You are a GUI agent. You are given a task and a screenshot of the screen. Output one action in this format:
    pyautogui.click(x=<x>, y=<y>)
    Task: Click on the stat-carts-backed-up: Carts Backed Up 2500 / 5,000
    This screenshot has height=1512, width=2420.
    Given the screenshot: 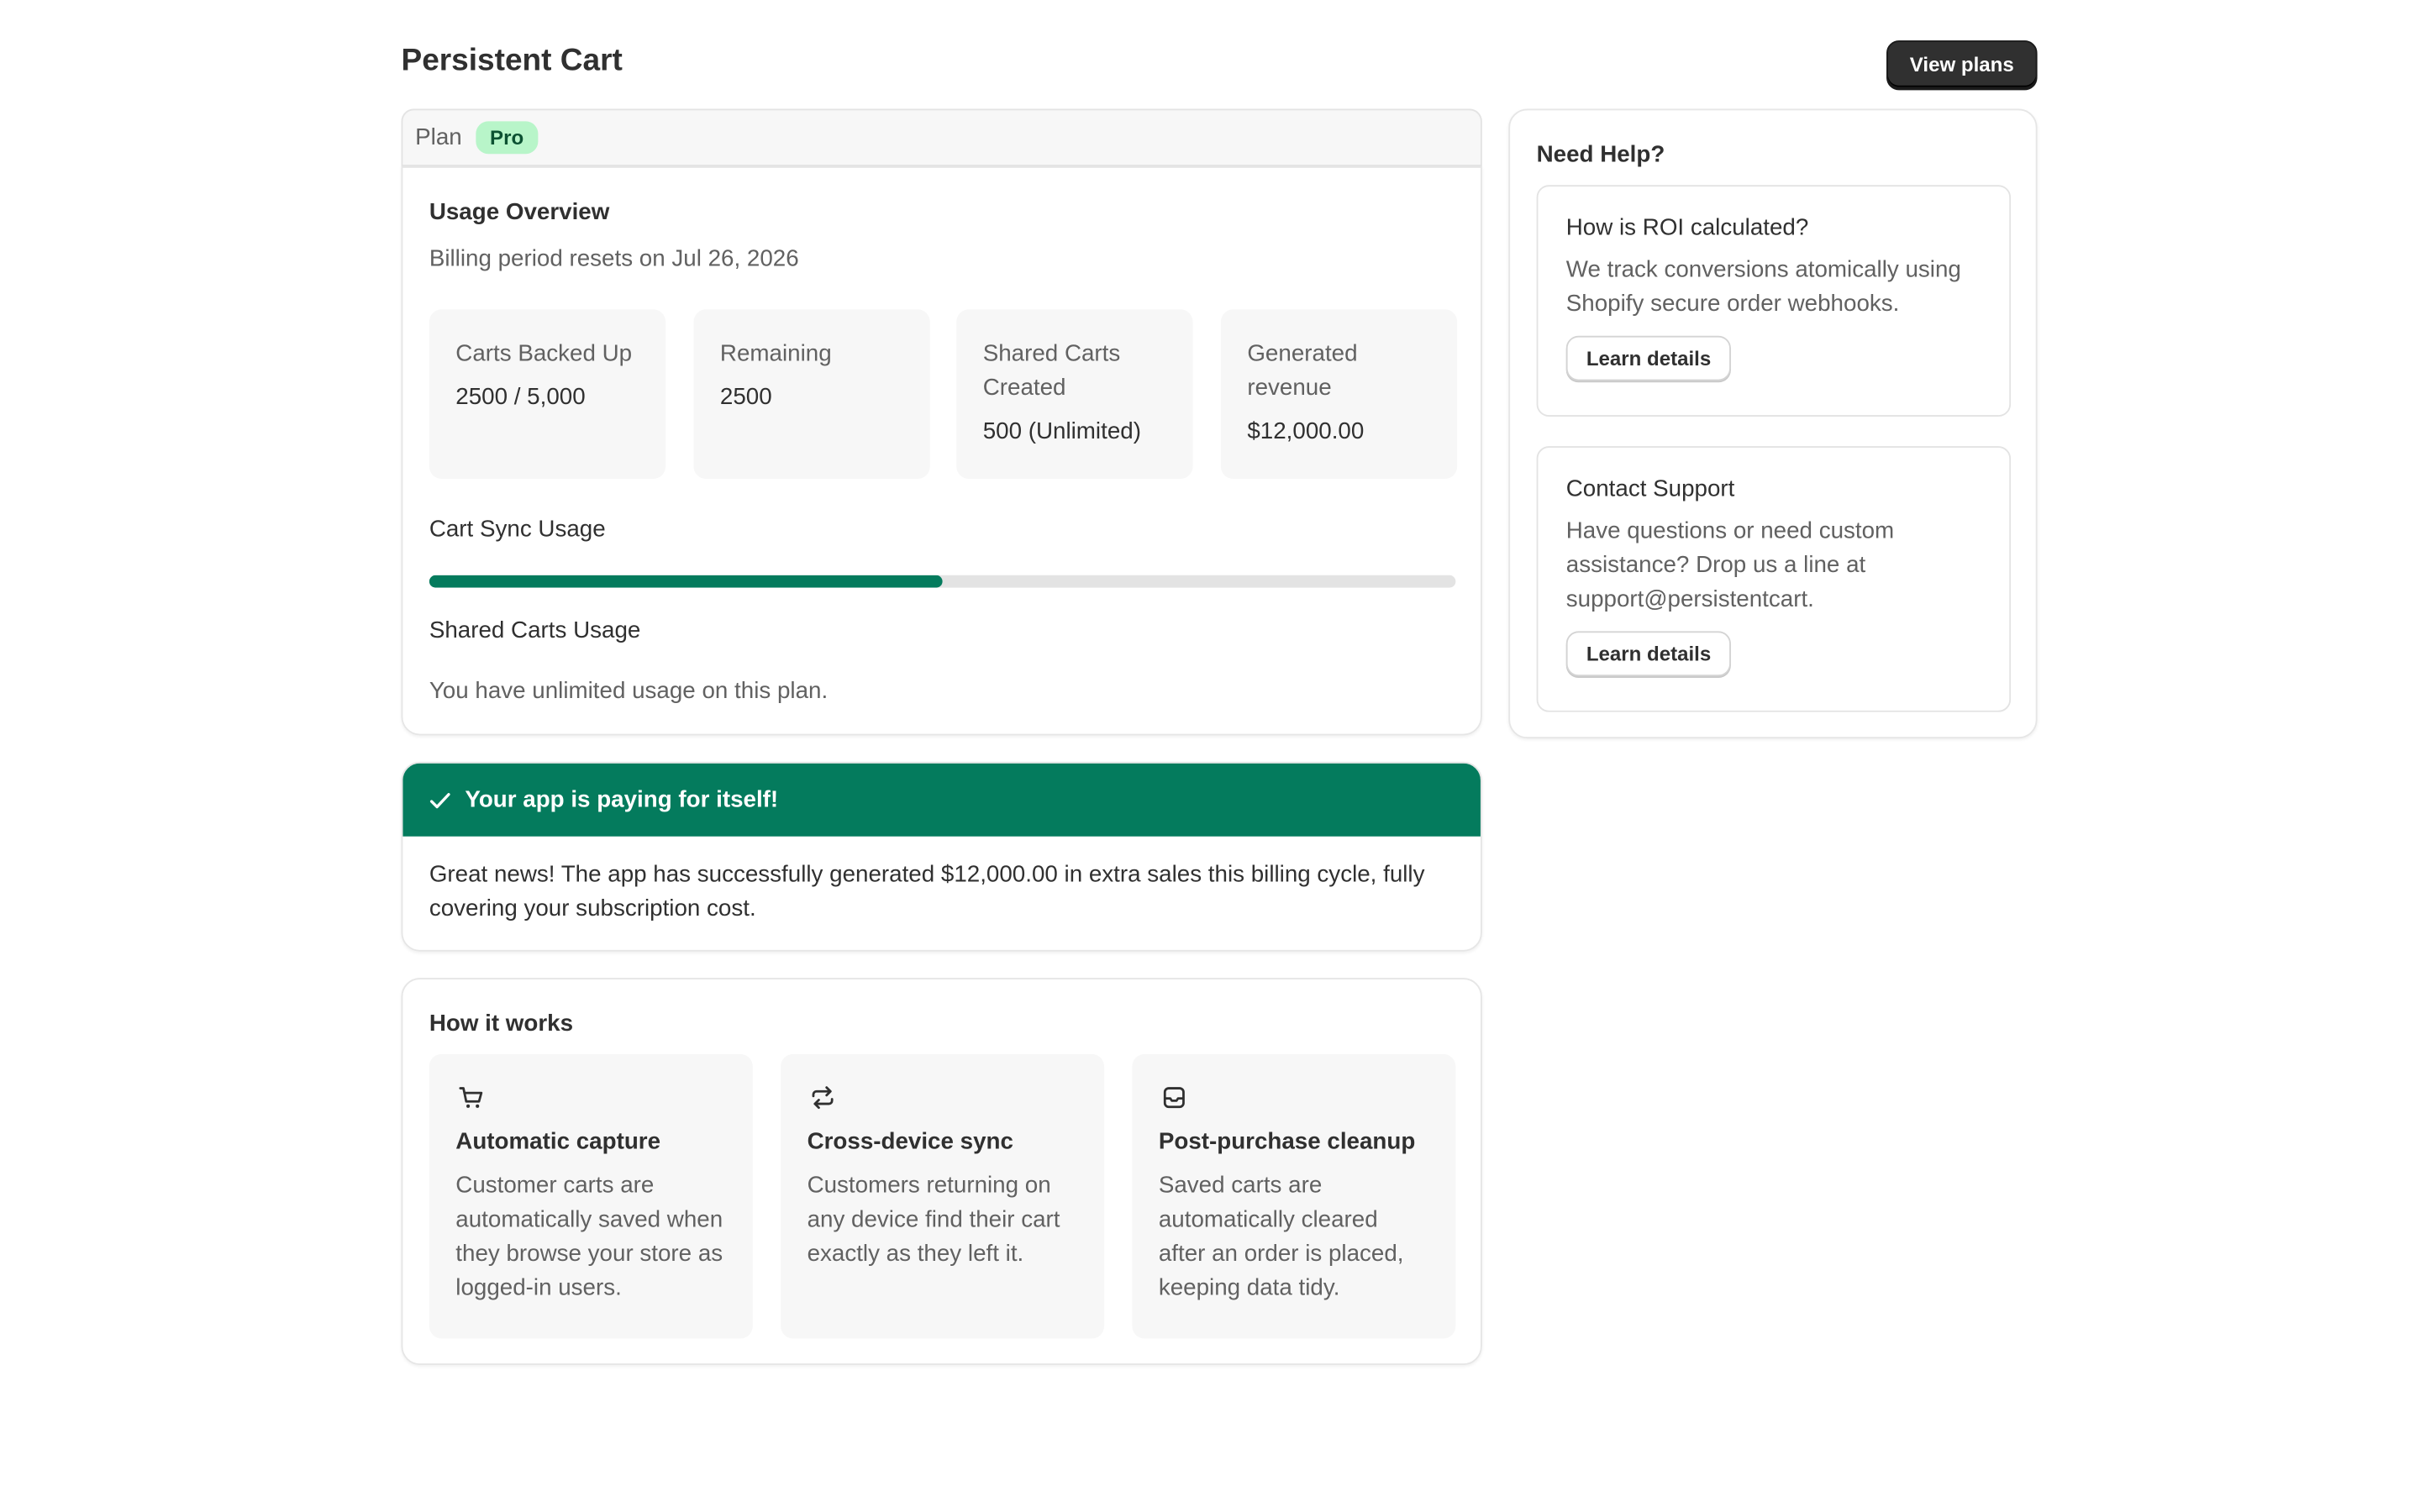 What is the action you would take?
    pyautogui.click(x=547, y=394)
    